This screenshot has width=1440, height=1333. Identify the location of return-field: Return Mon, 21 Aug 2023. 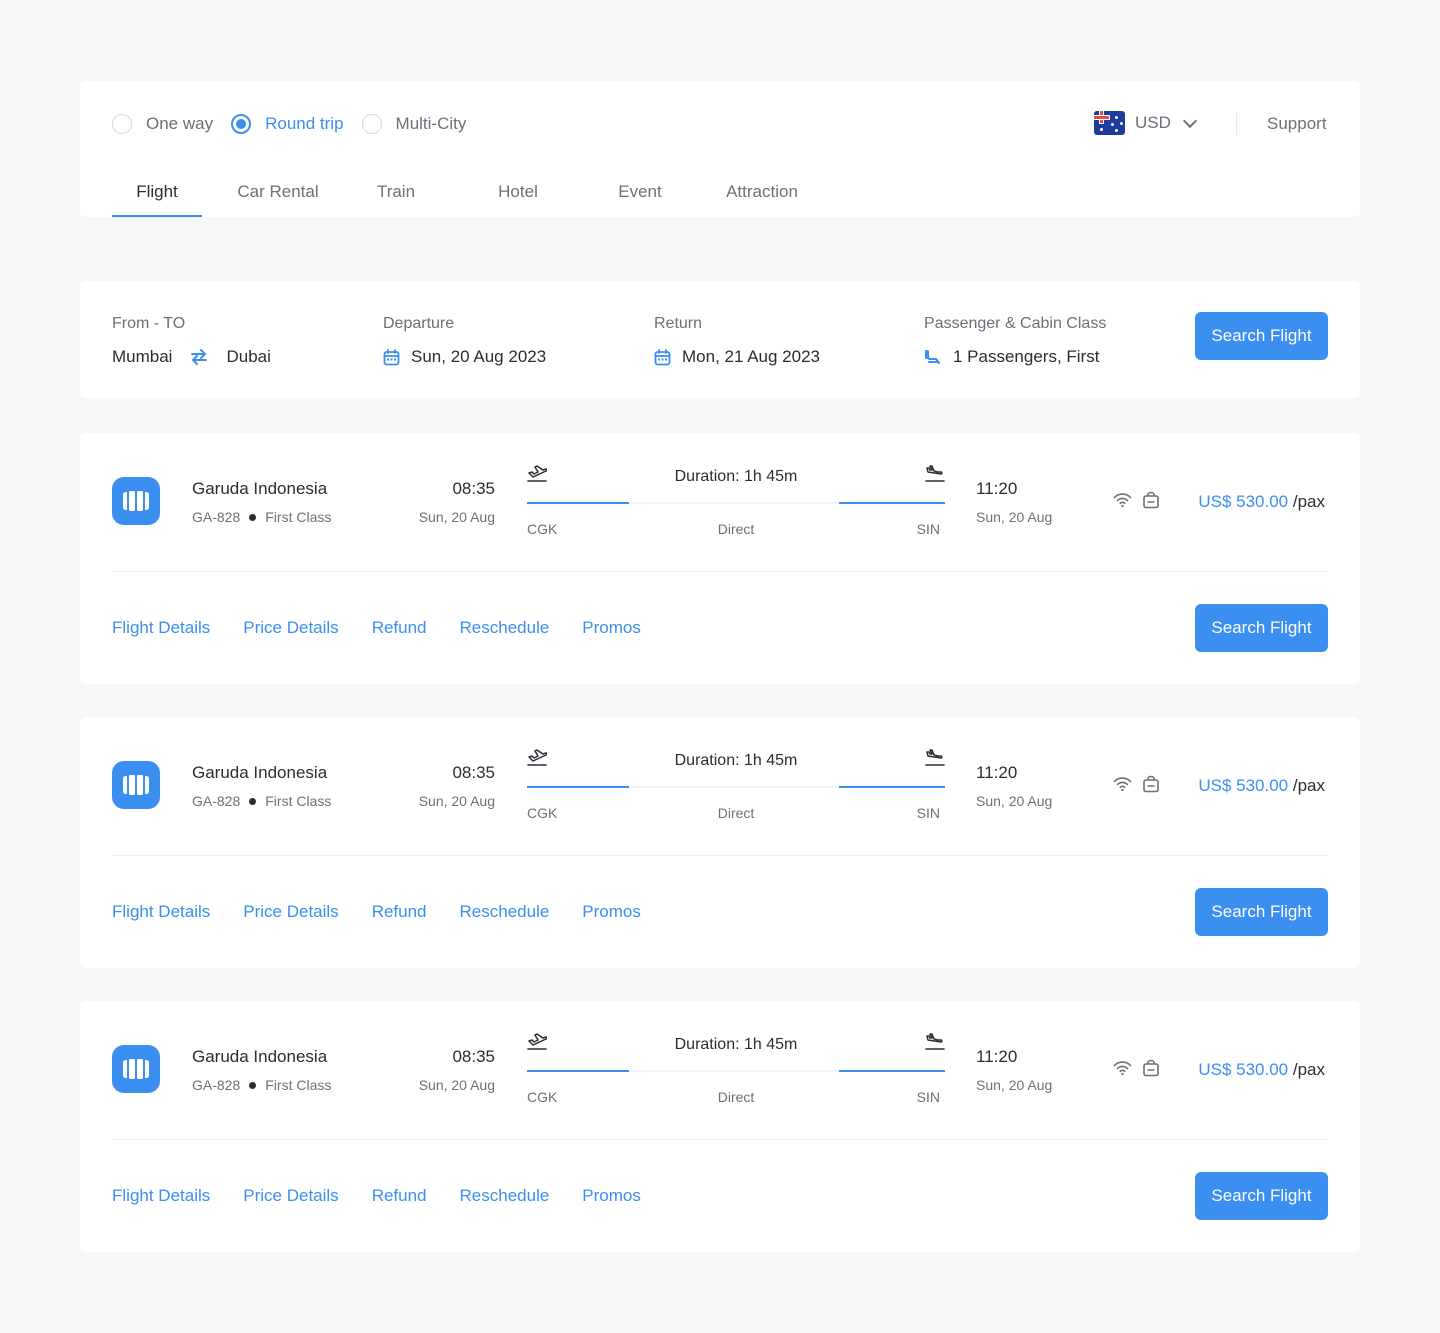
(737, 341).